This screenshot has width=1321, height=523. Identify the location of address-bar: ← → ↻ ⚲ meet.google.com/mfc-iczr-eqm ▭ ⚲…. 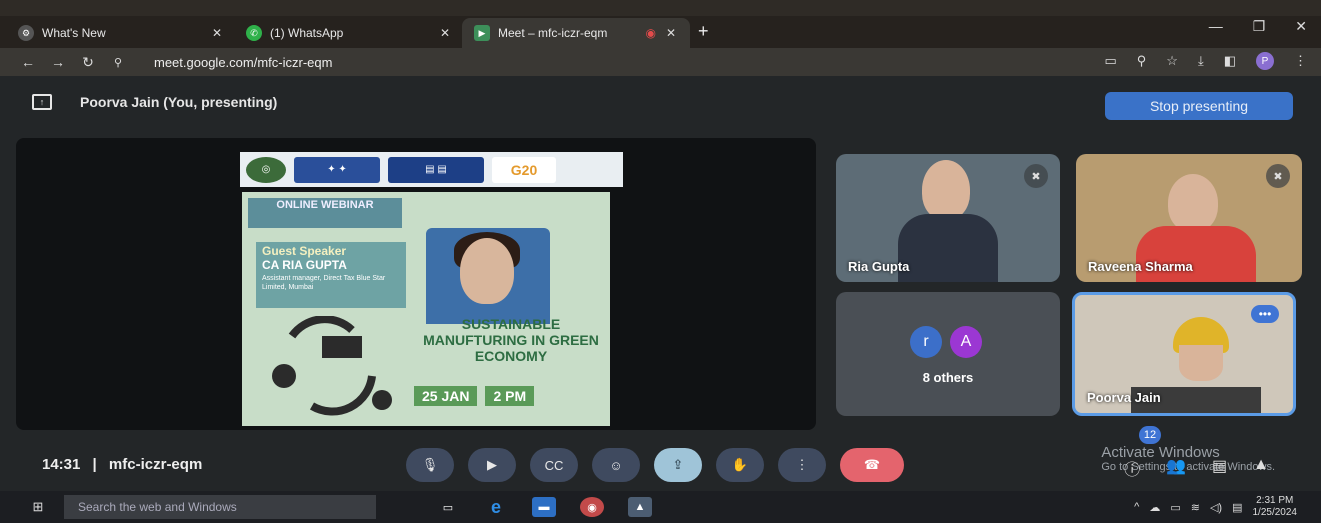
(660, 62).